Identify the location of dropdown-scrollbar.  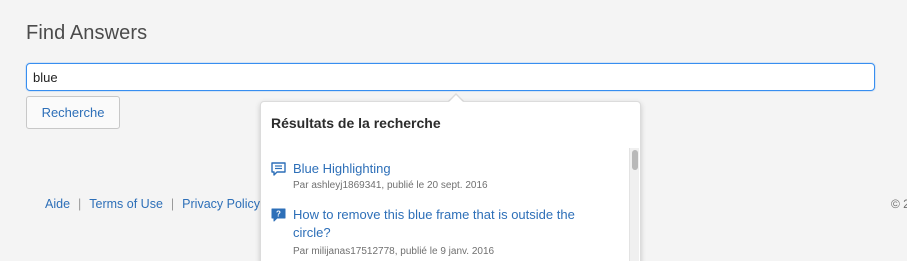
(634, 204).